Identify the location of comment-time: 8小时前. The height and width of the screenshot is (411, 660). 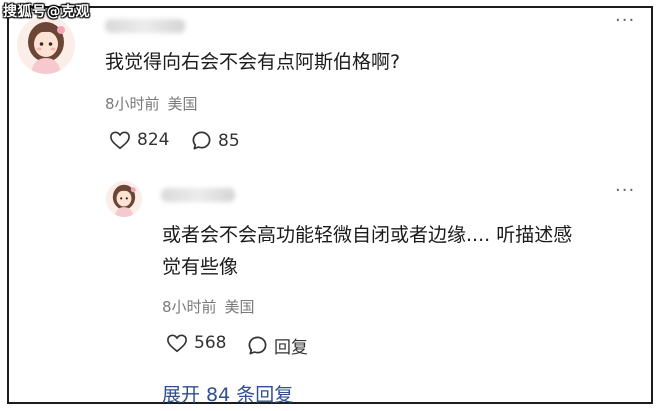
(132, 104).